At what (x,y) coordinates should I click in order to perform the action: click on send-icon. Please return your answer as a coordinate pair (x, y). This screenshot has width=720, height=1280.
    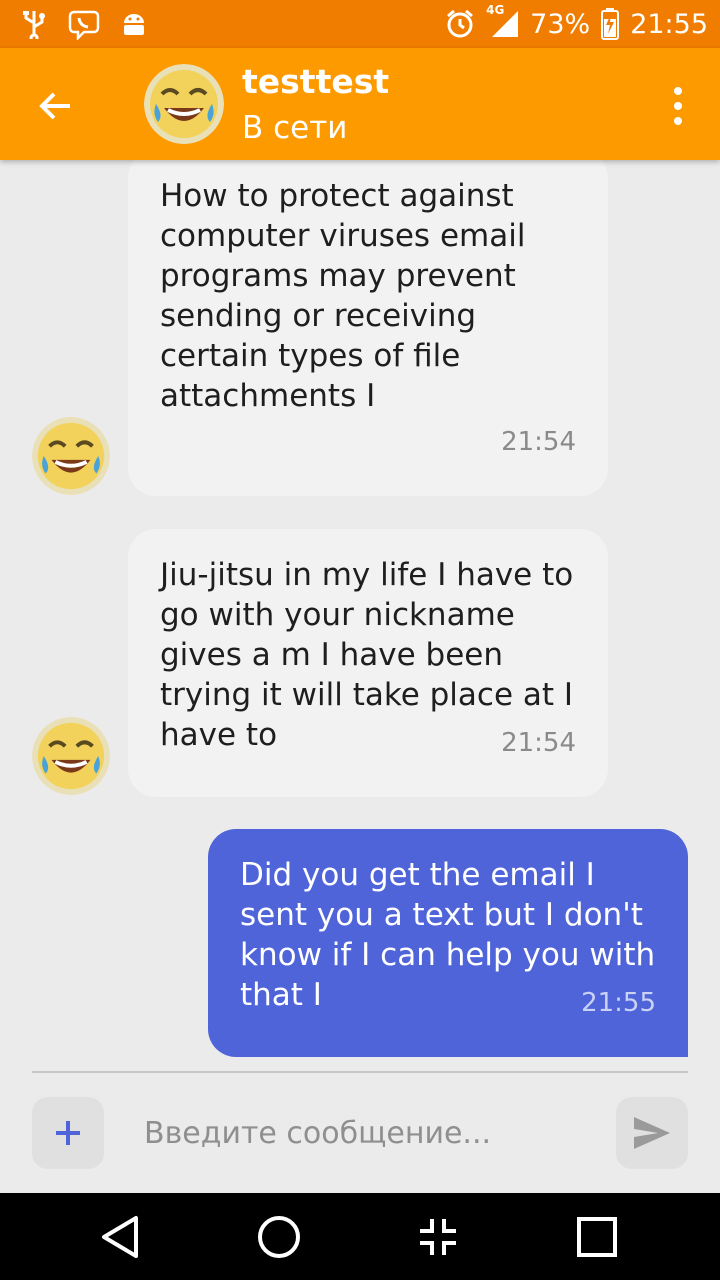
    Looking at the image, I should click on (652, 1133).